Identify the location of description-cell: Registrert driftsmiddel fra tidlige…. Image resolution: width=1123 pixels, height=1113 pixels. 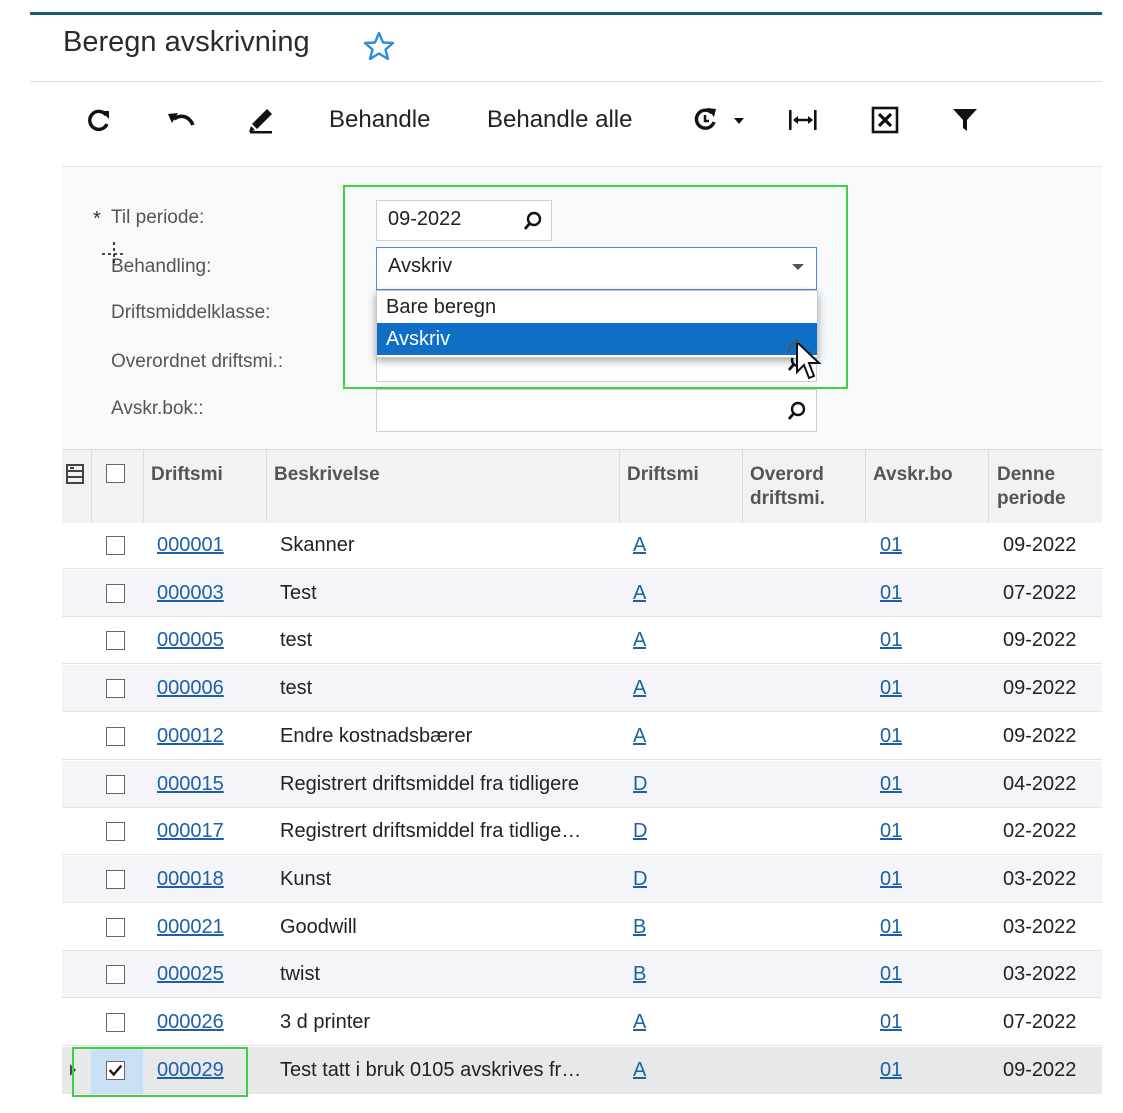
(431, 831).